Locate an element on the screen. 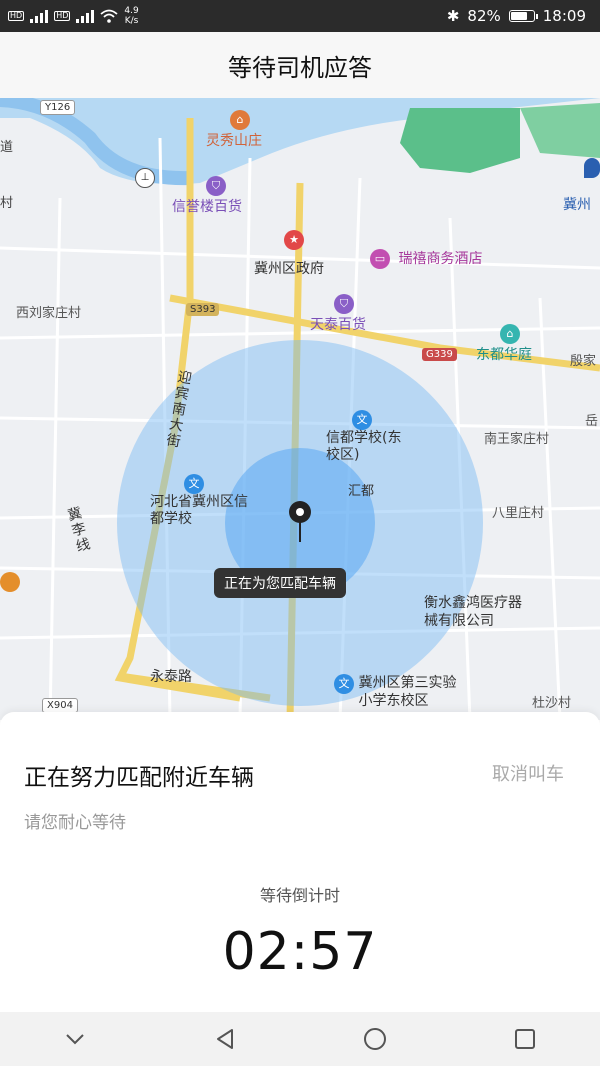 The image size is (600, 1066). map-pin-icon is located at coordinates (300, 521).